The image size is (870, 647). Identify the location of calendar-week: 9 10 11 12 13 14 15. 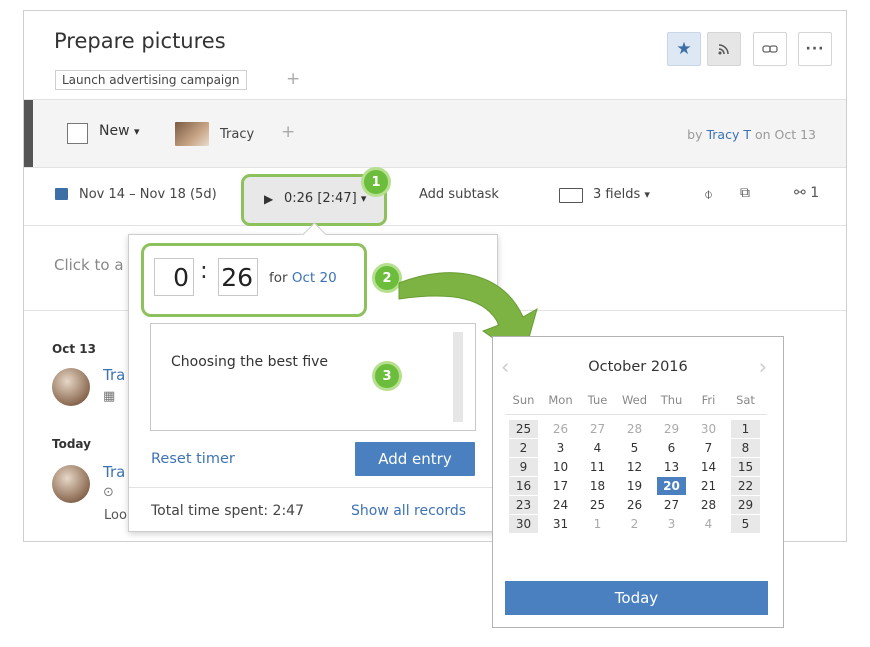
(636, 467).